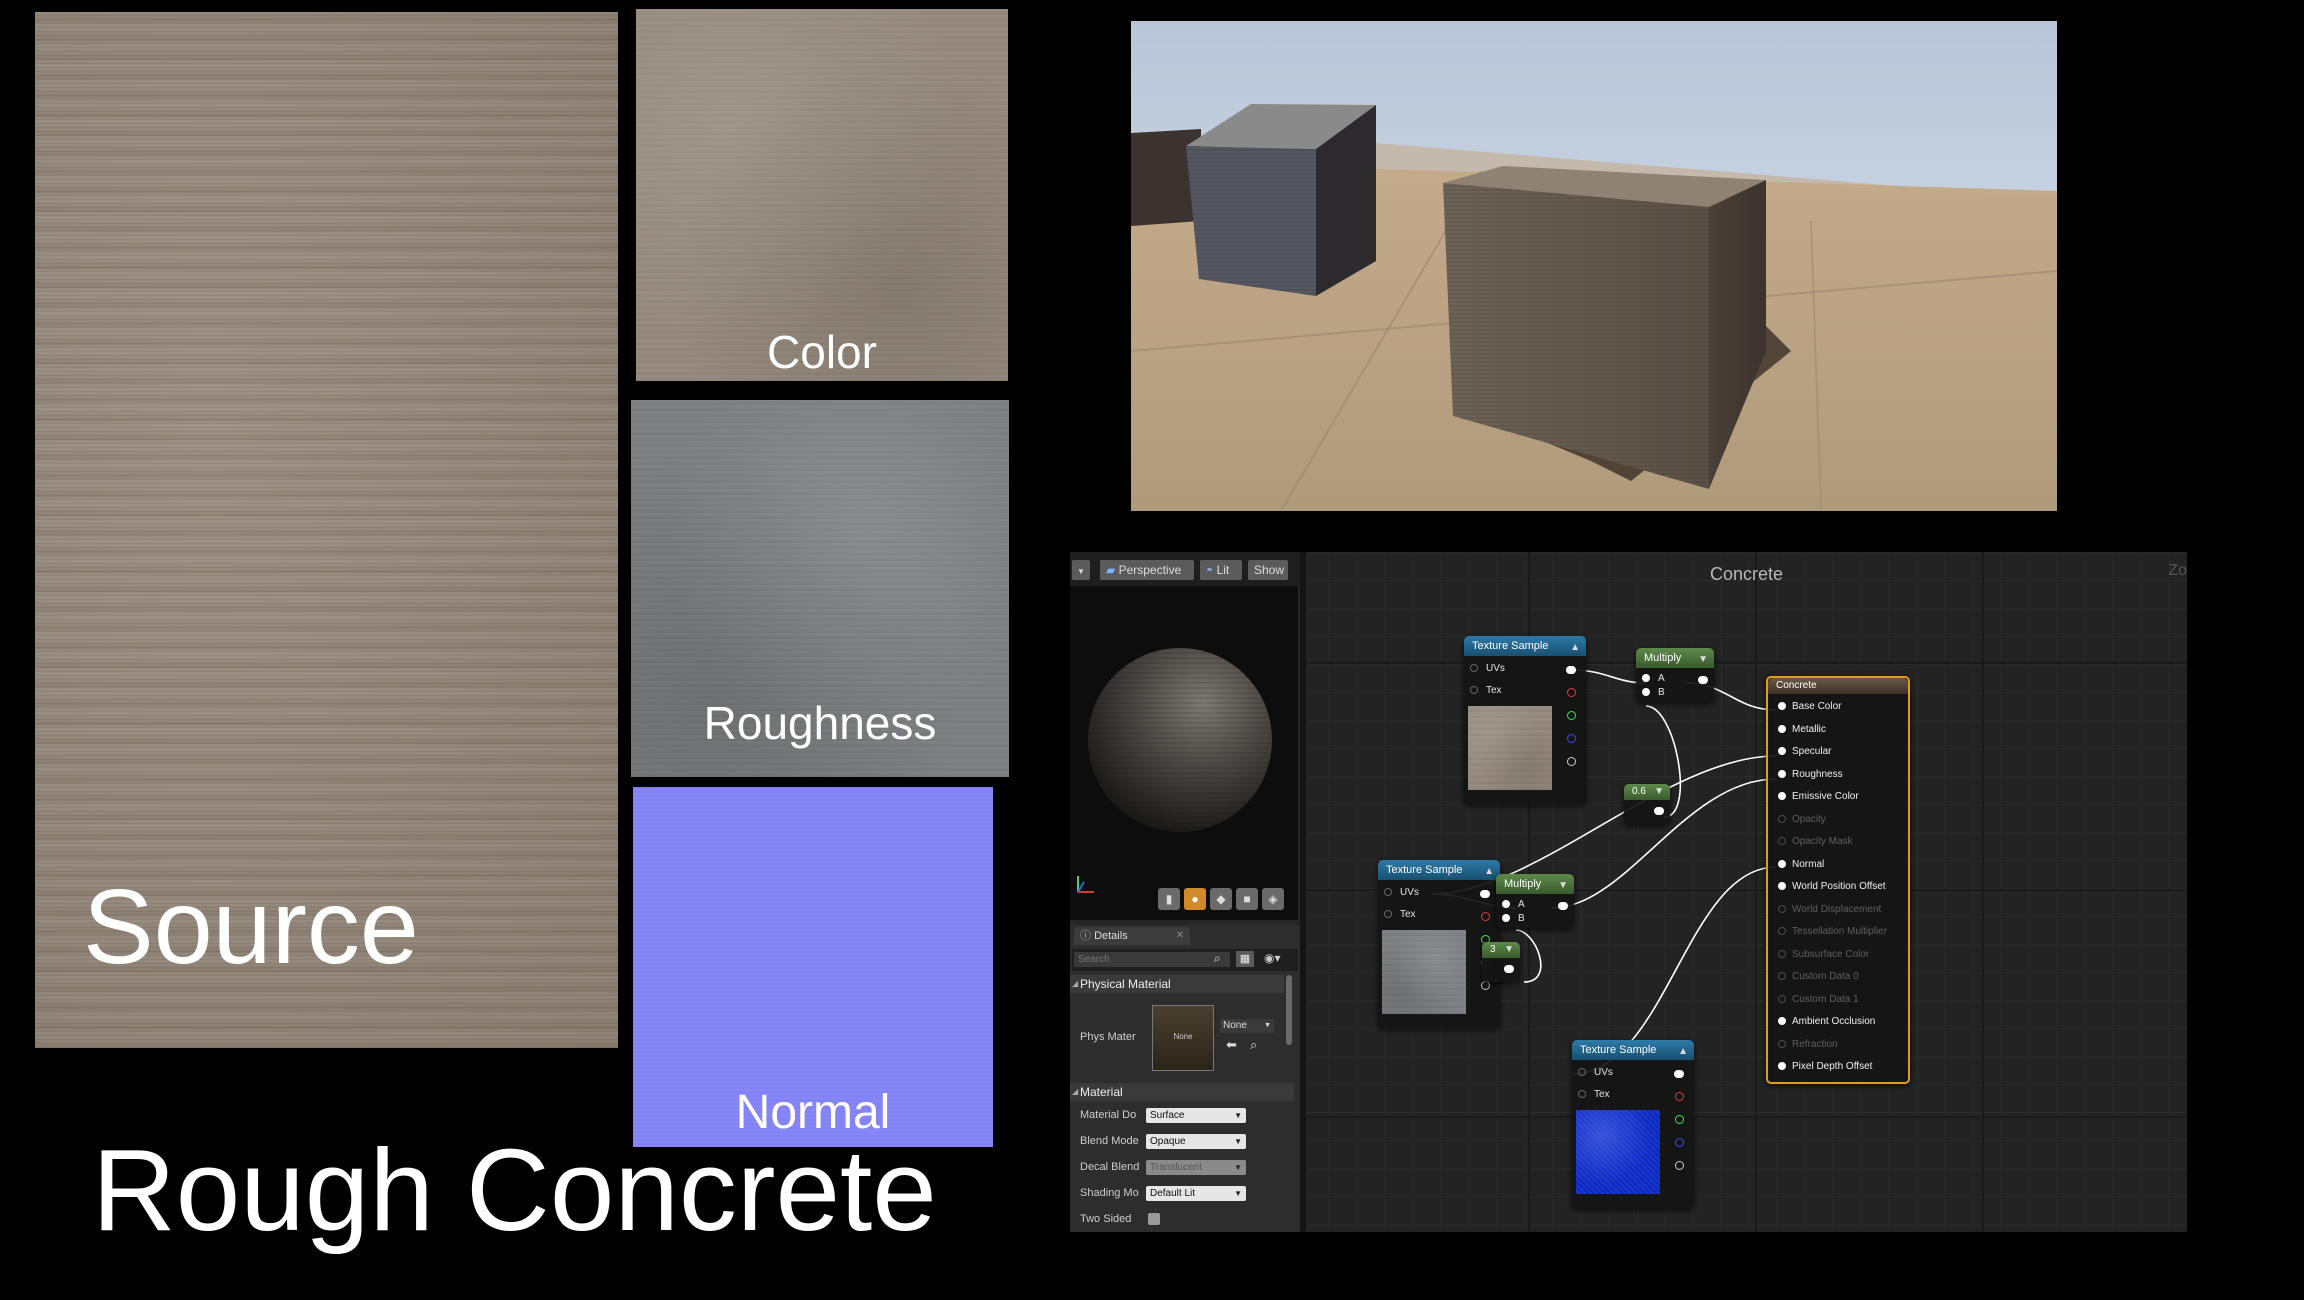 This screenshot has height=1300, width=2304. Describe the element at coordinates (1832, 887) in the screenshot. I see `result-pin-world-position-offset: World Position Offset` at that location.